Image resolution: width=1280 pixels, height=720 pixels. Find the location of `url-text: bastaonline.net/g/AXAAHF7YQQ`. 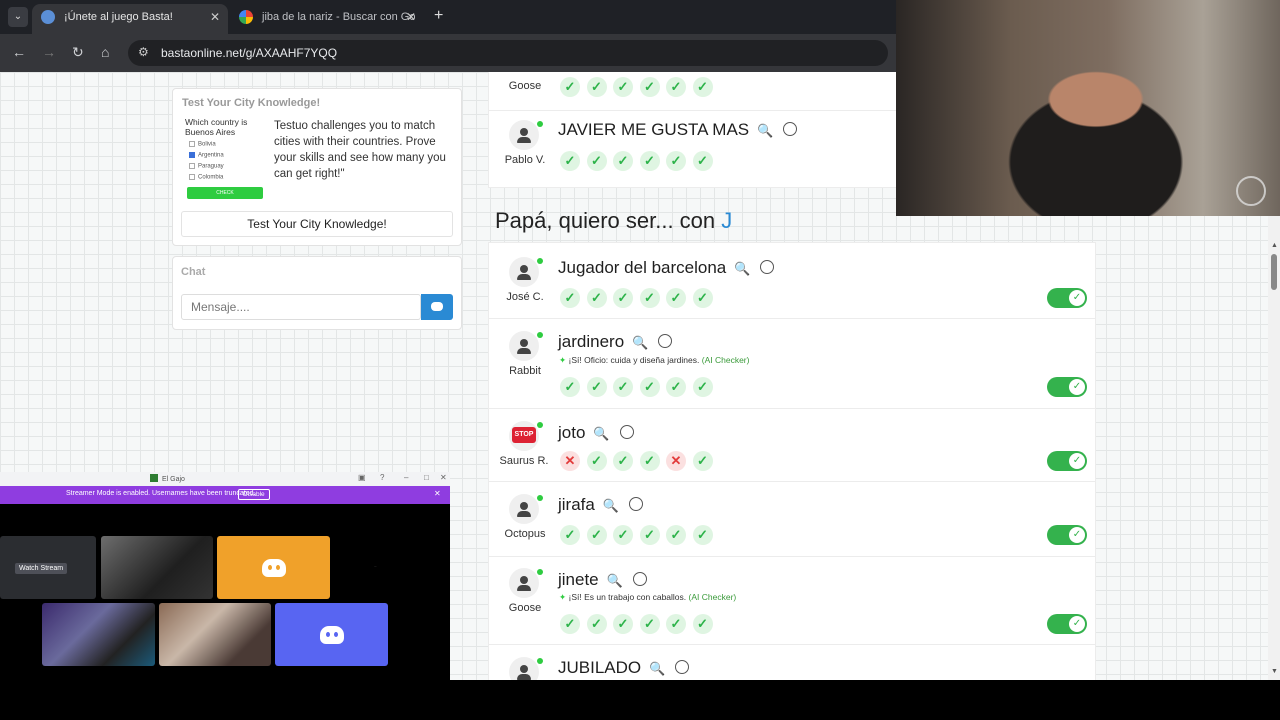

url-text: bastaonline.net/g/AXAAHF7YQQ is located at coordinates (249, 53).